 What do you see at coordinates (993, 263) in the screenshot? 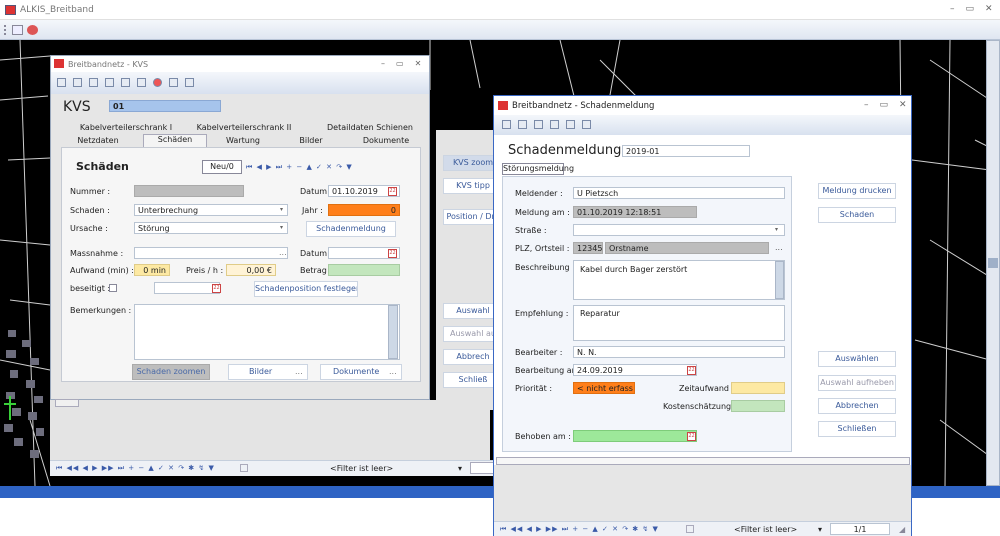
I see `scroll-thumb` at bounding box center [993, 263].